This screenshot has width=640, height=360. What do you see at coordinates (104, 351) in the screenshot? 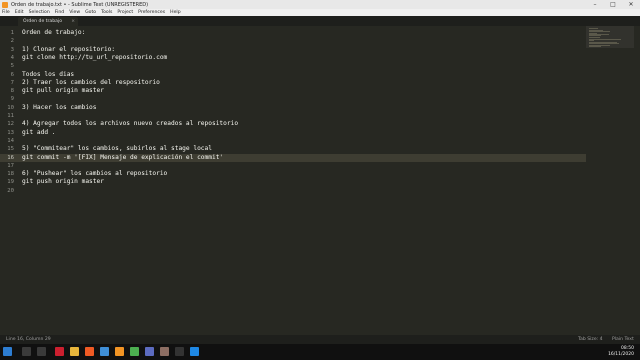
I see `files-icon` at bounding box center [104, 351].